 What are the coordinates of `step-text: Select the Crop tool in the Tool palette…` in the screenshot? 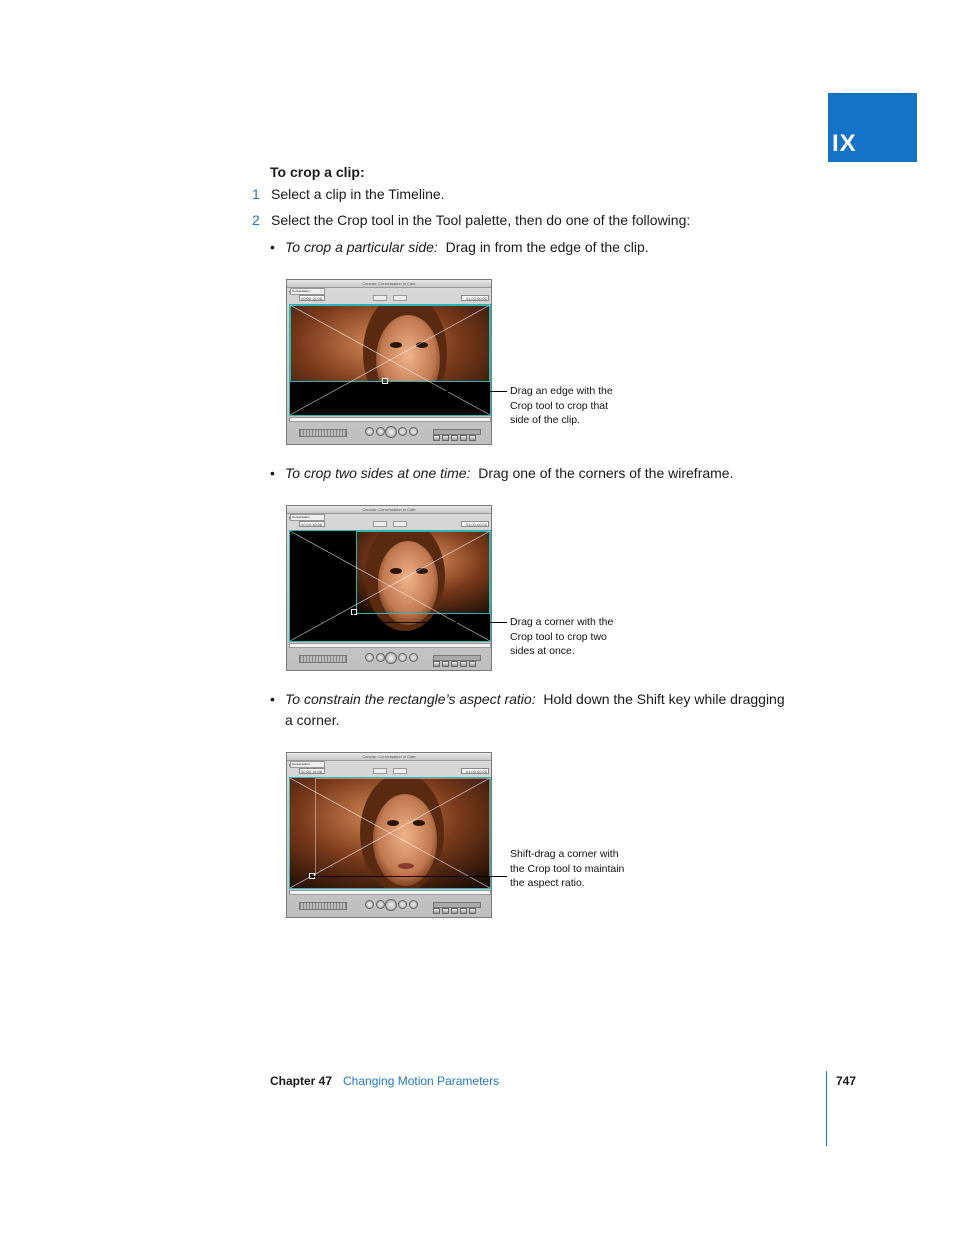 It's located at (481, 220).